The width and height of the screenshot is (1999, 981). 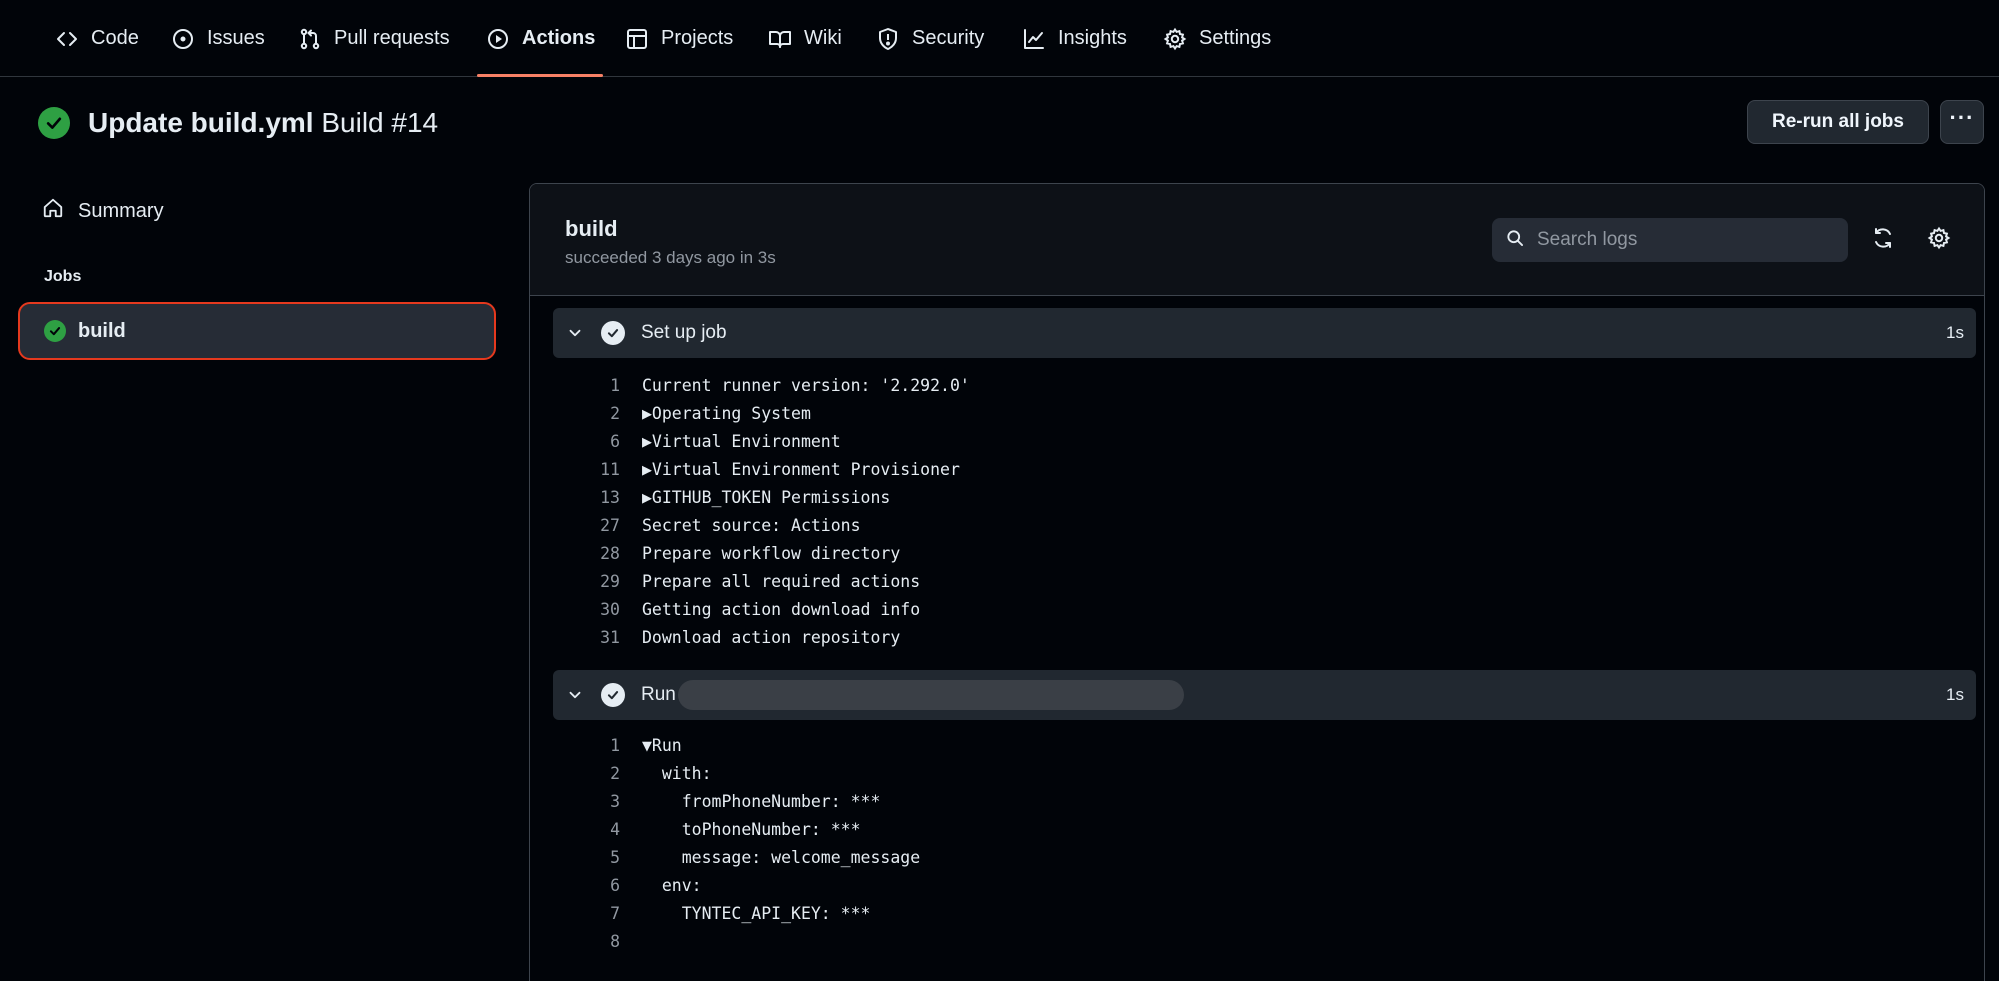 What do you see at coordinates (658, 694) in the screenshot?
I see `step-name: Run` at bounding box center [658, 694].